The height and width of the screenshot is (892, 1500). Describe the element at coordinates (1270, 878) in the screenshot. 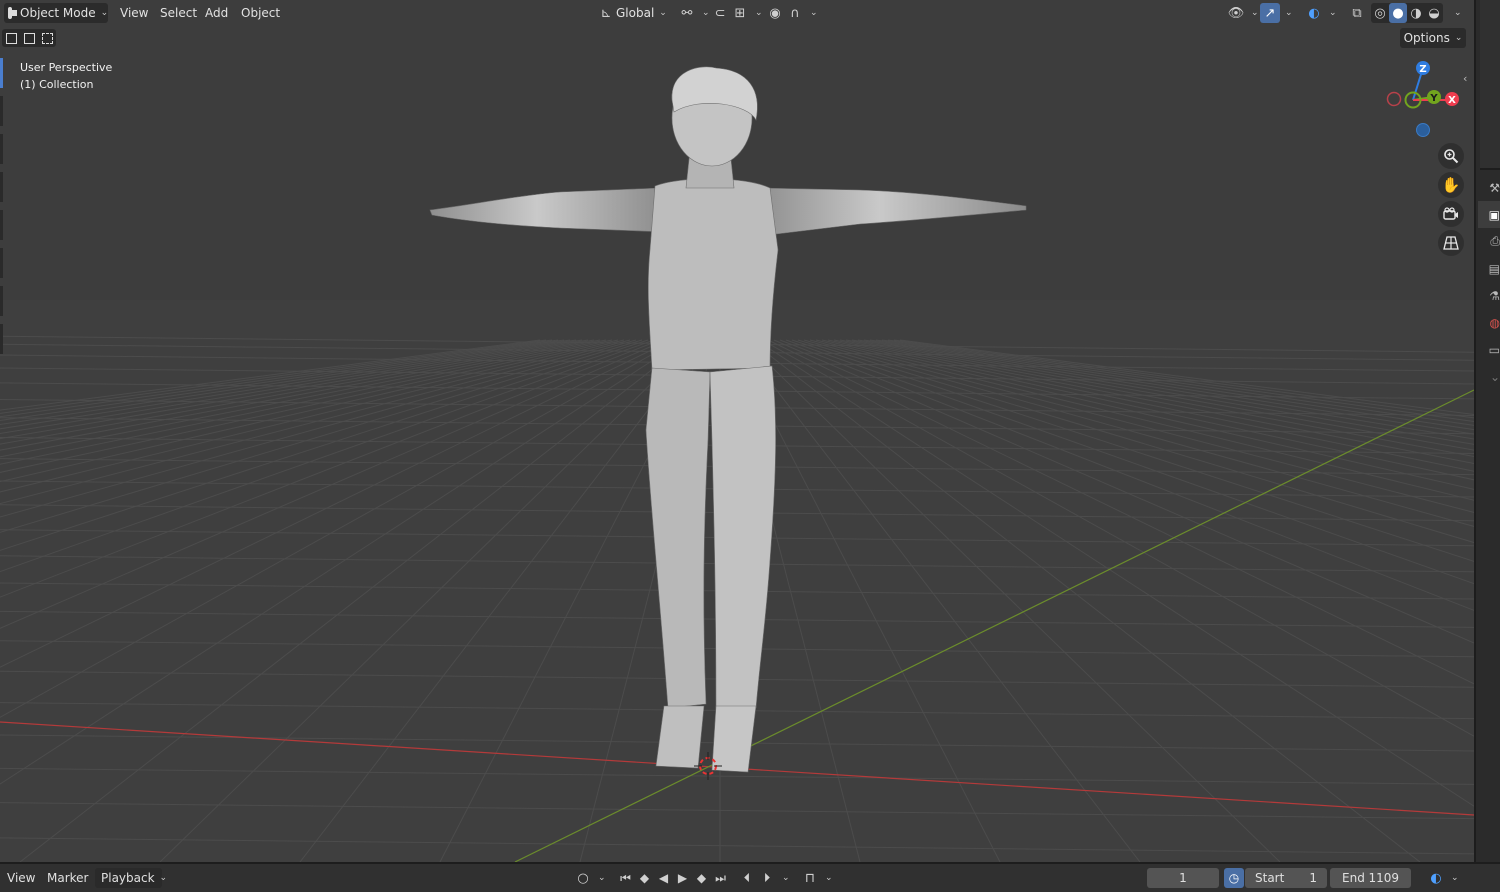

I see `start-label: Start` at that location.